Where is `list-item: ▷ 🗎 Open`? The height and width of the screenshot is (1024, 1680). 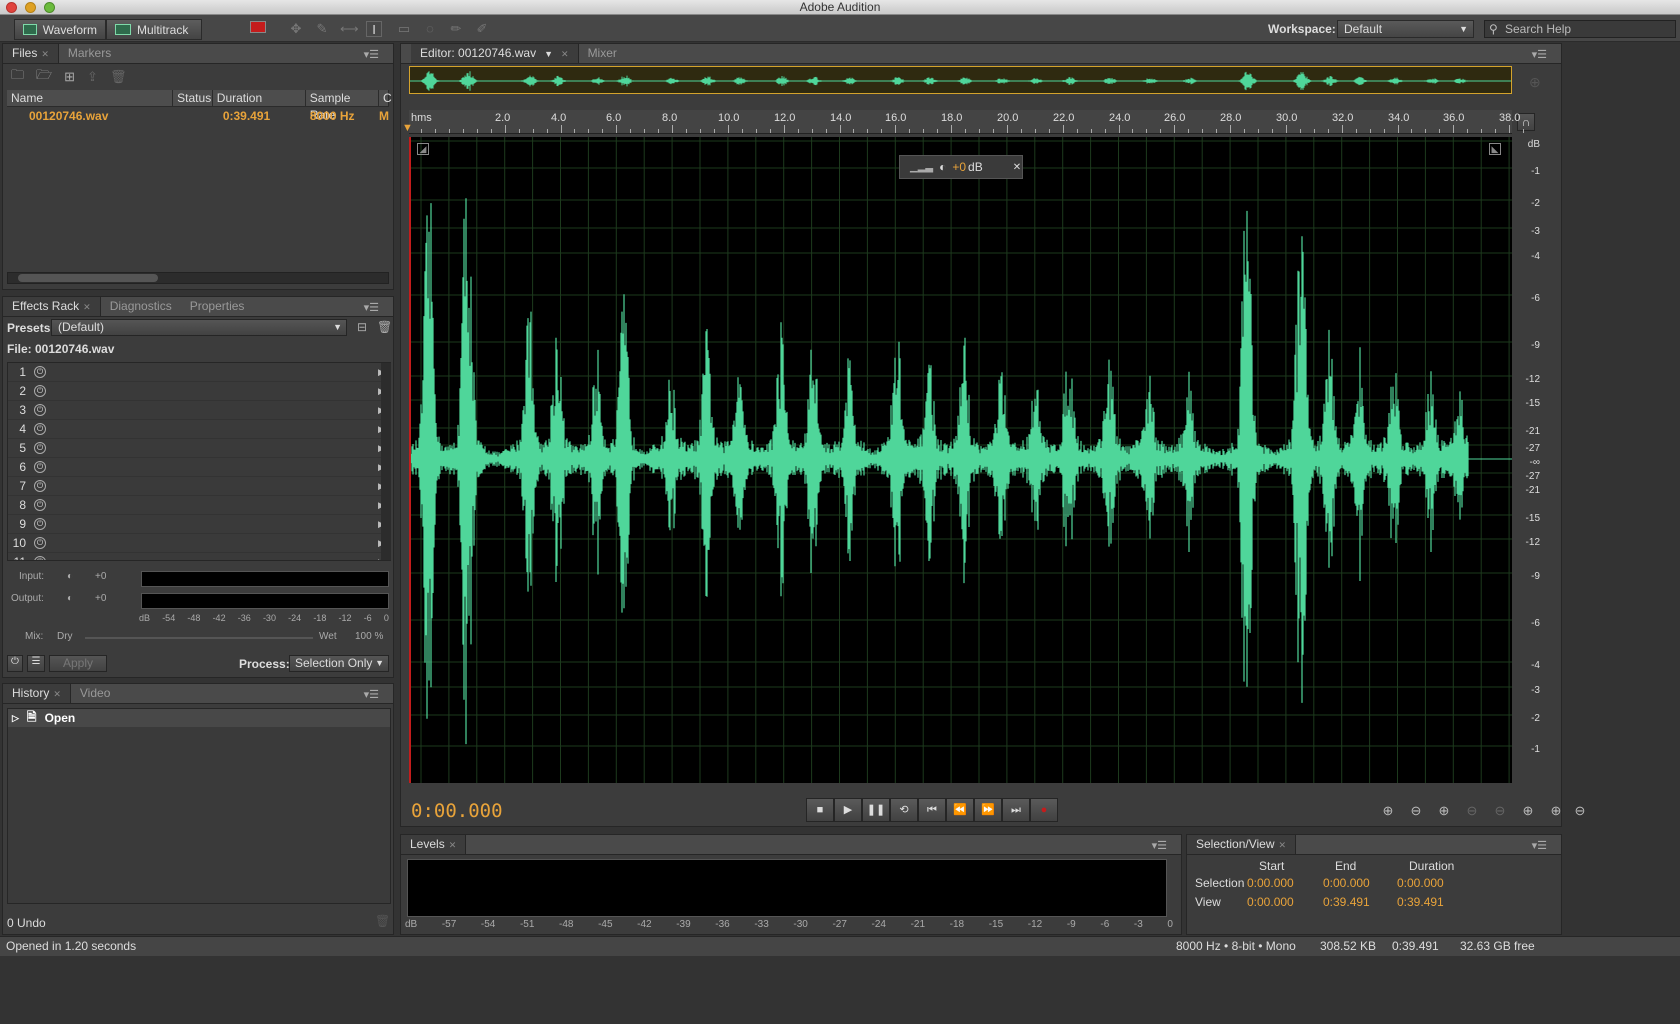
list-item: ▷ 🗎 Open is located at coordinates (199, 718).